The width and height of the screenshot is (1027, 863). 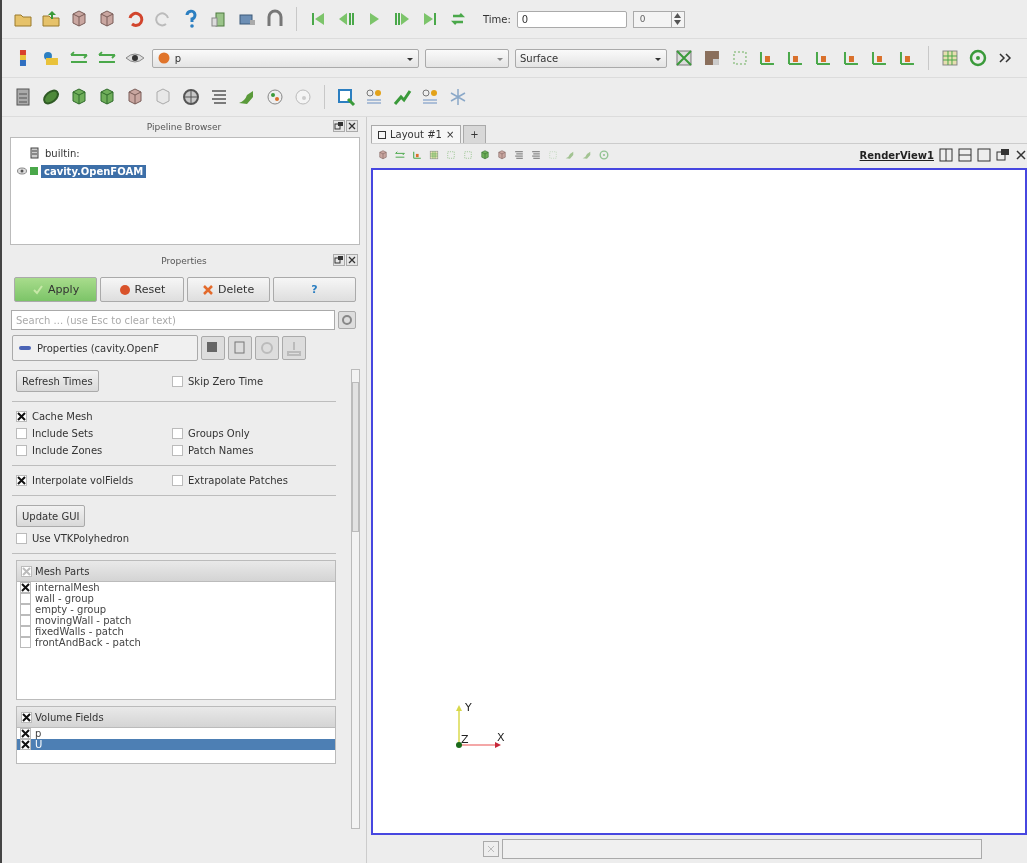 What do you see at coordinates (468, 707) in the screenshot?
I see `axis-label: Y` at bounding box center [468, 707].